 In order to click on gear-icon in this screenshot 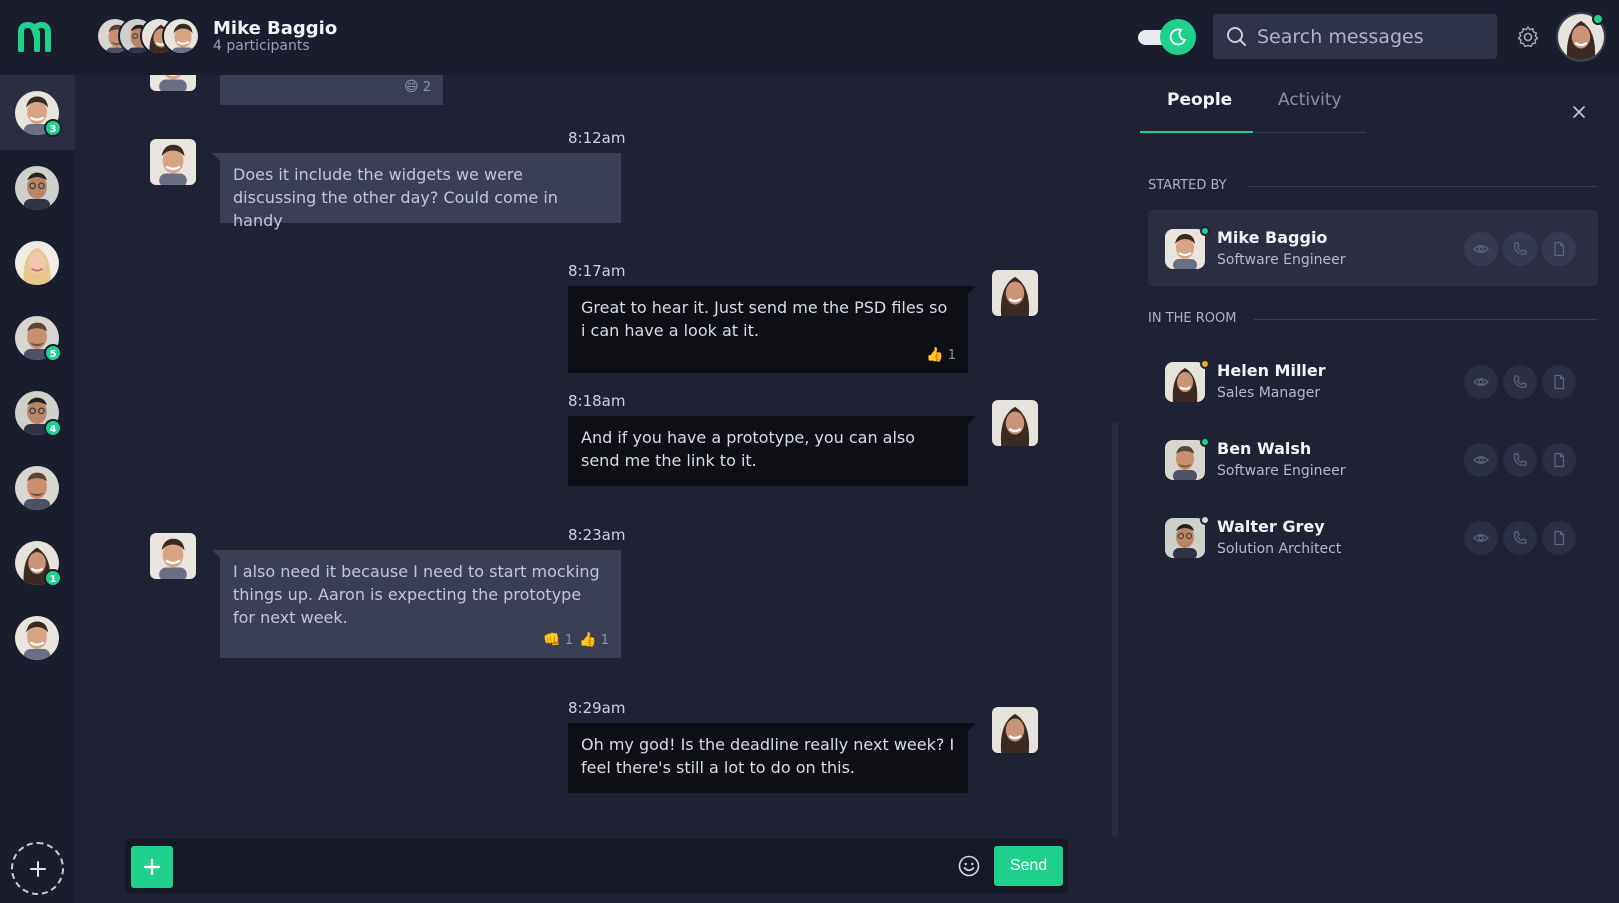, I will do `click(1528, 37)`.